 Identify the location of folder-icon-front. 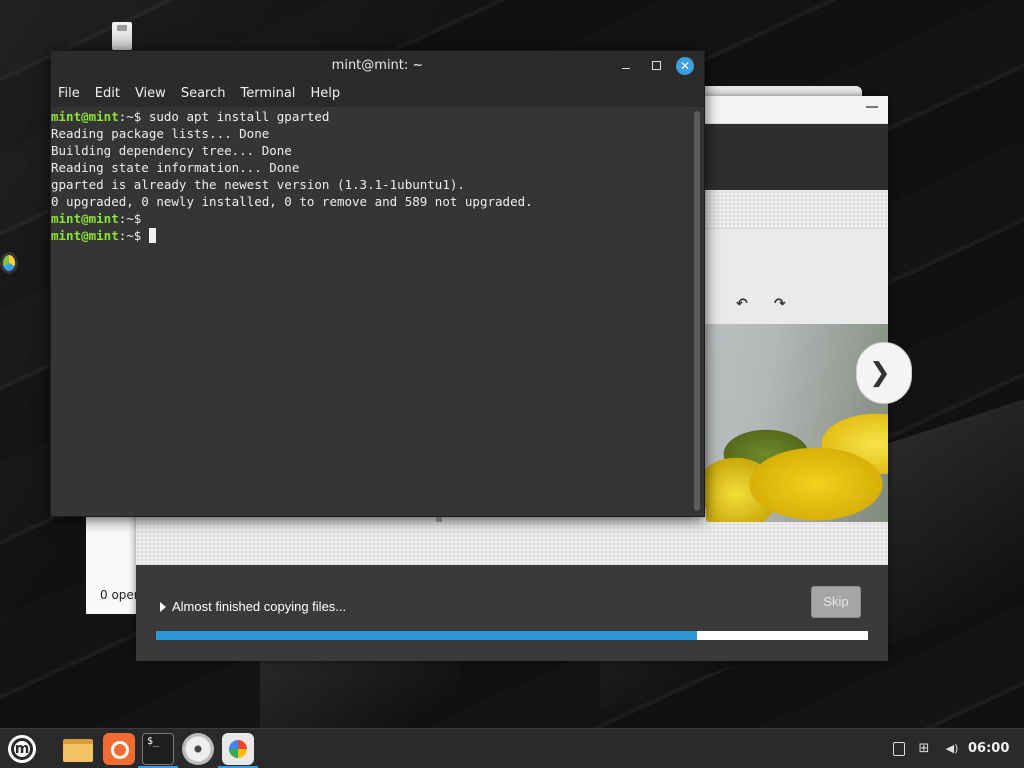
(78, 753).